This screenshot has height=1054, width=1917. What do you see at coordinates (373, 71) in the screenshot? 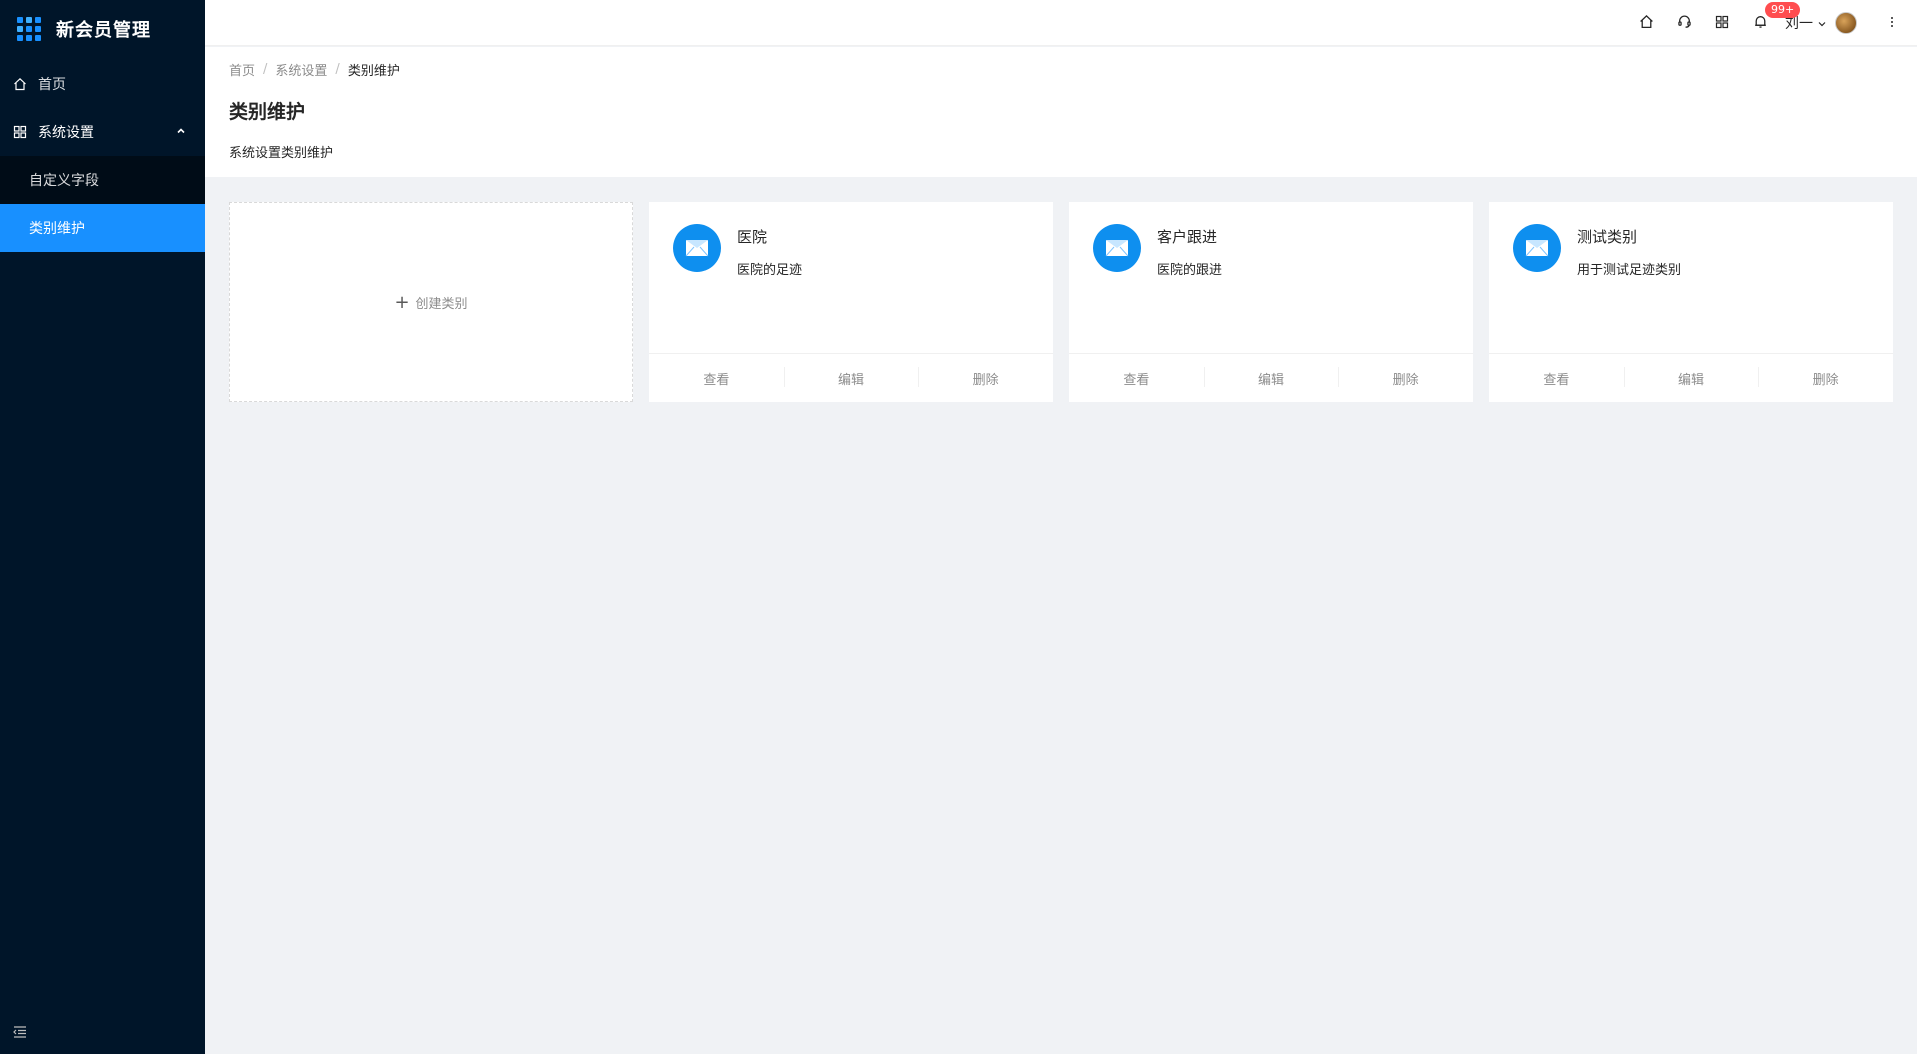
I see `breadcrumb-current: 类别维护` at bounding box center [373, 71].